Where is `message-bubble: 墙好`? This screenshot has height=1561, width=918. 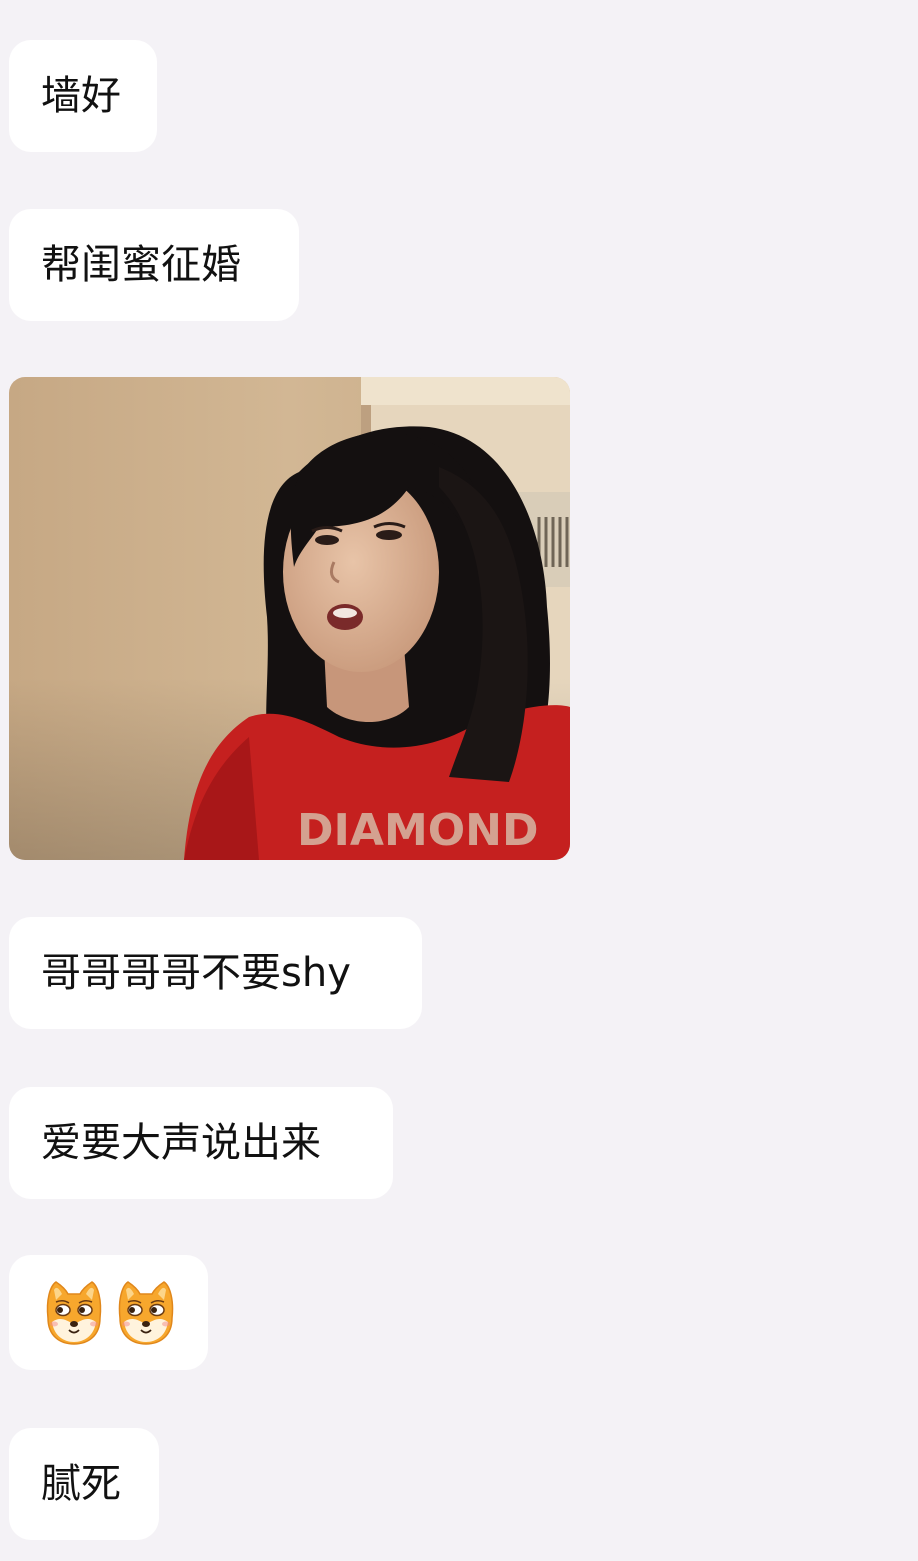
message-bubble: 墙好 is located at coordinates (83, 96).